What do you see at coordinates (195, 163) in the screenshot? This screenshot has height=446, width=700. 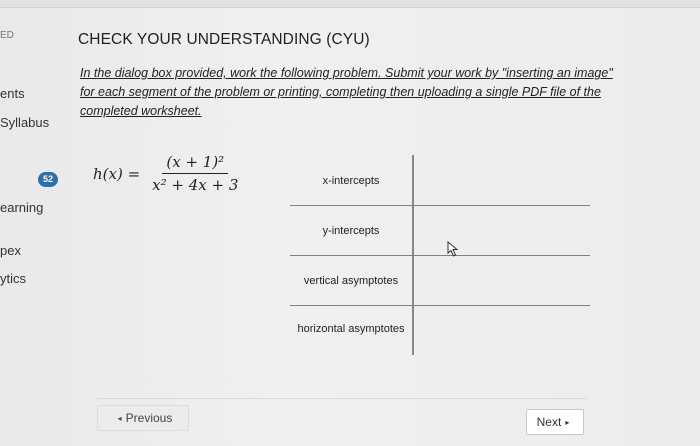 I see `formula-numerator: (x + 1)²` at bounding box center [195, 163].